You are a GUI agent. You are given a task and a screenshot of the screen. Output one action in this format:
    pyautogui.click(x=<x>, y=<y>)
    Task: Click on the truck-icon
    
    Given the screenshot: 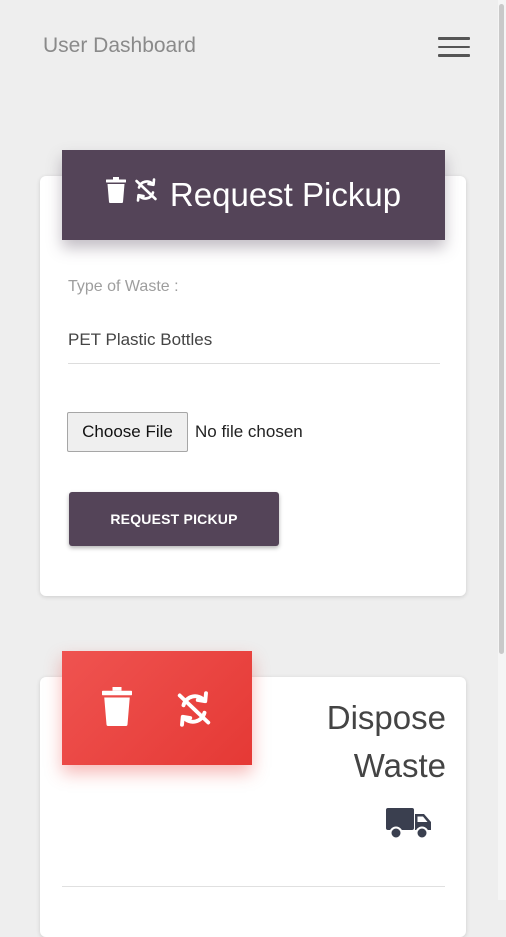 What is the action you would take?
    pyautogui.click(x=409, y=825)
    